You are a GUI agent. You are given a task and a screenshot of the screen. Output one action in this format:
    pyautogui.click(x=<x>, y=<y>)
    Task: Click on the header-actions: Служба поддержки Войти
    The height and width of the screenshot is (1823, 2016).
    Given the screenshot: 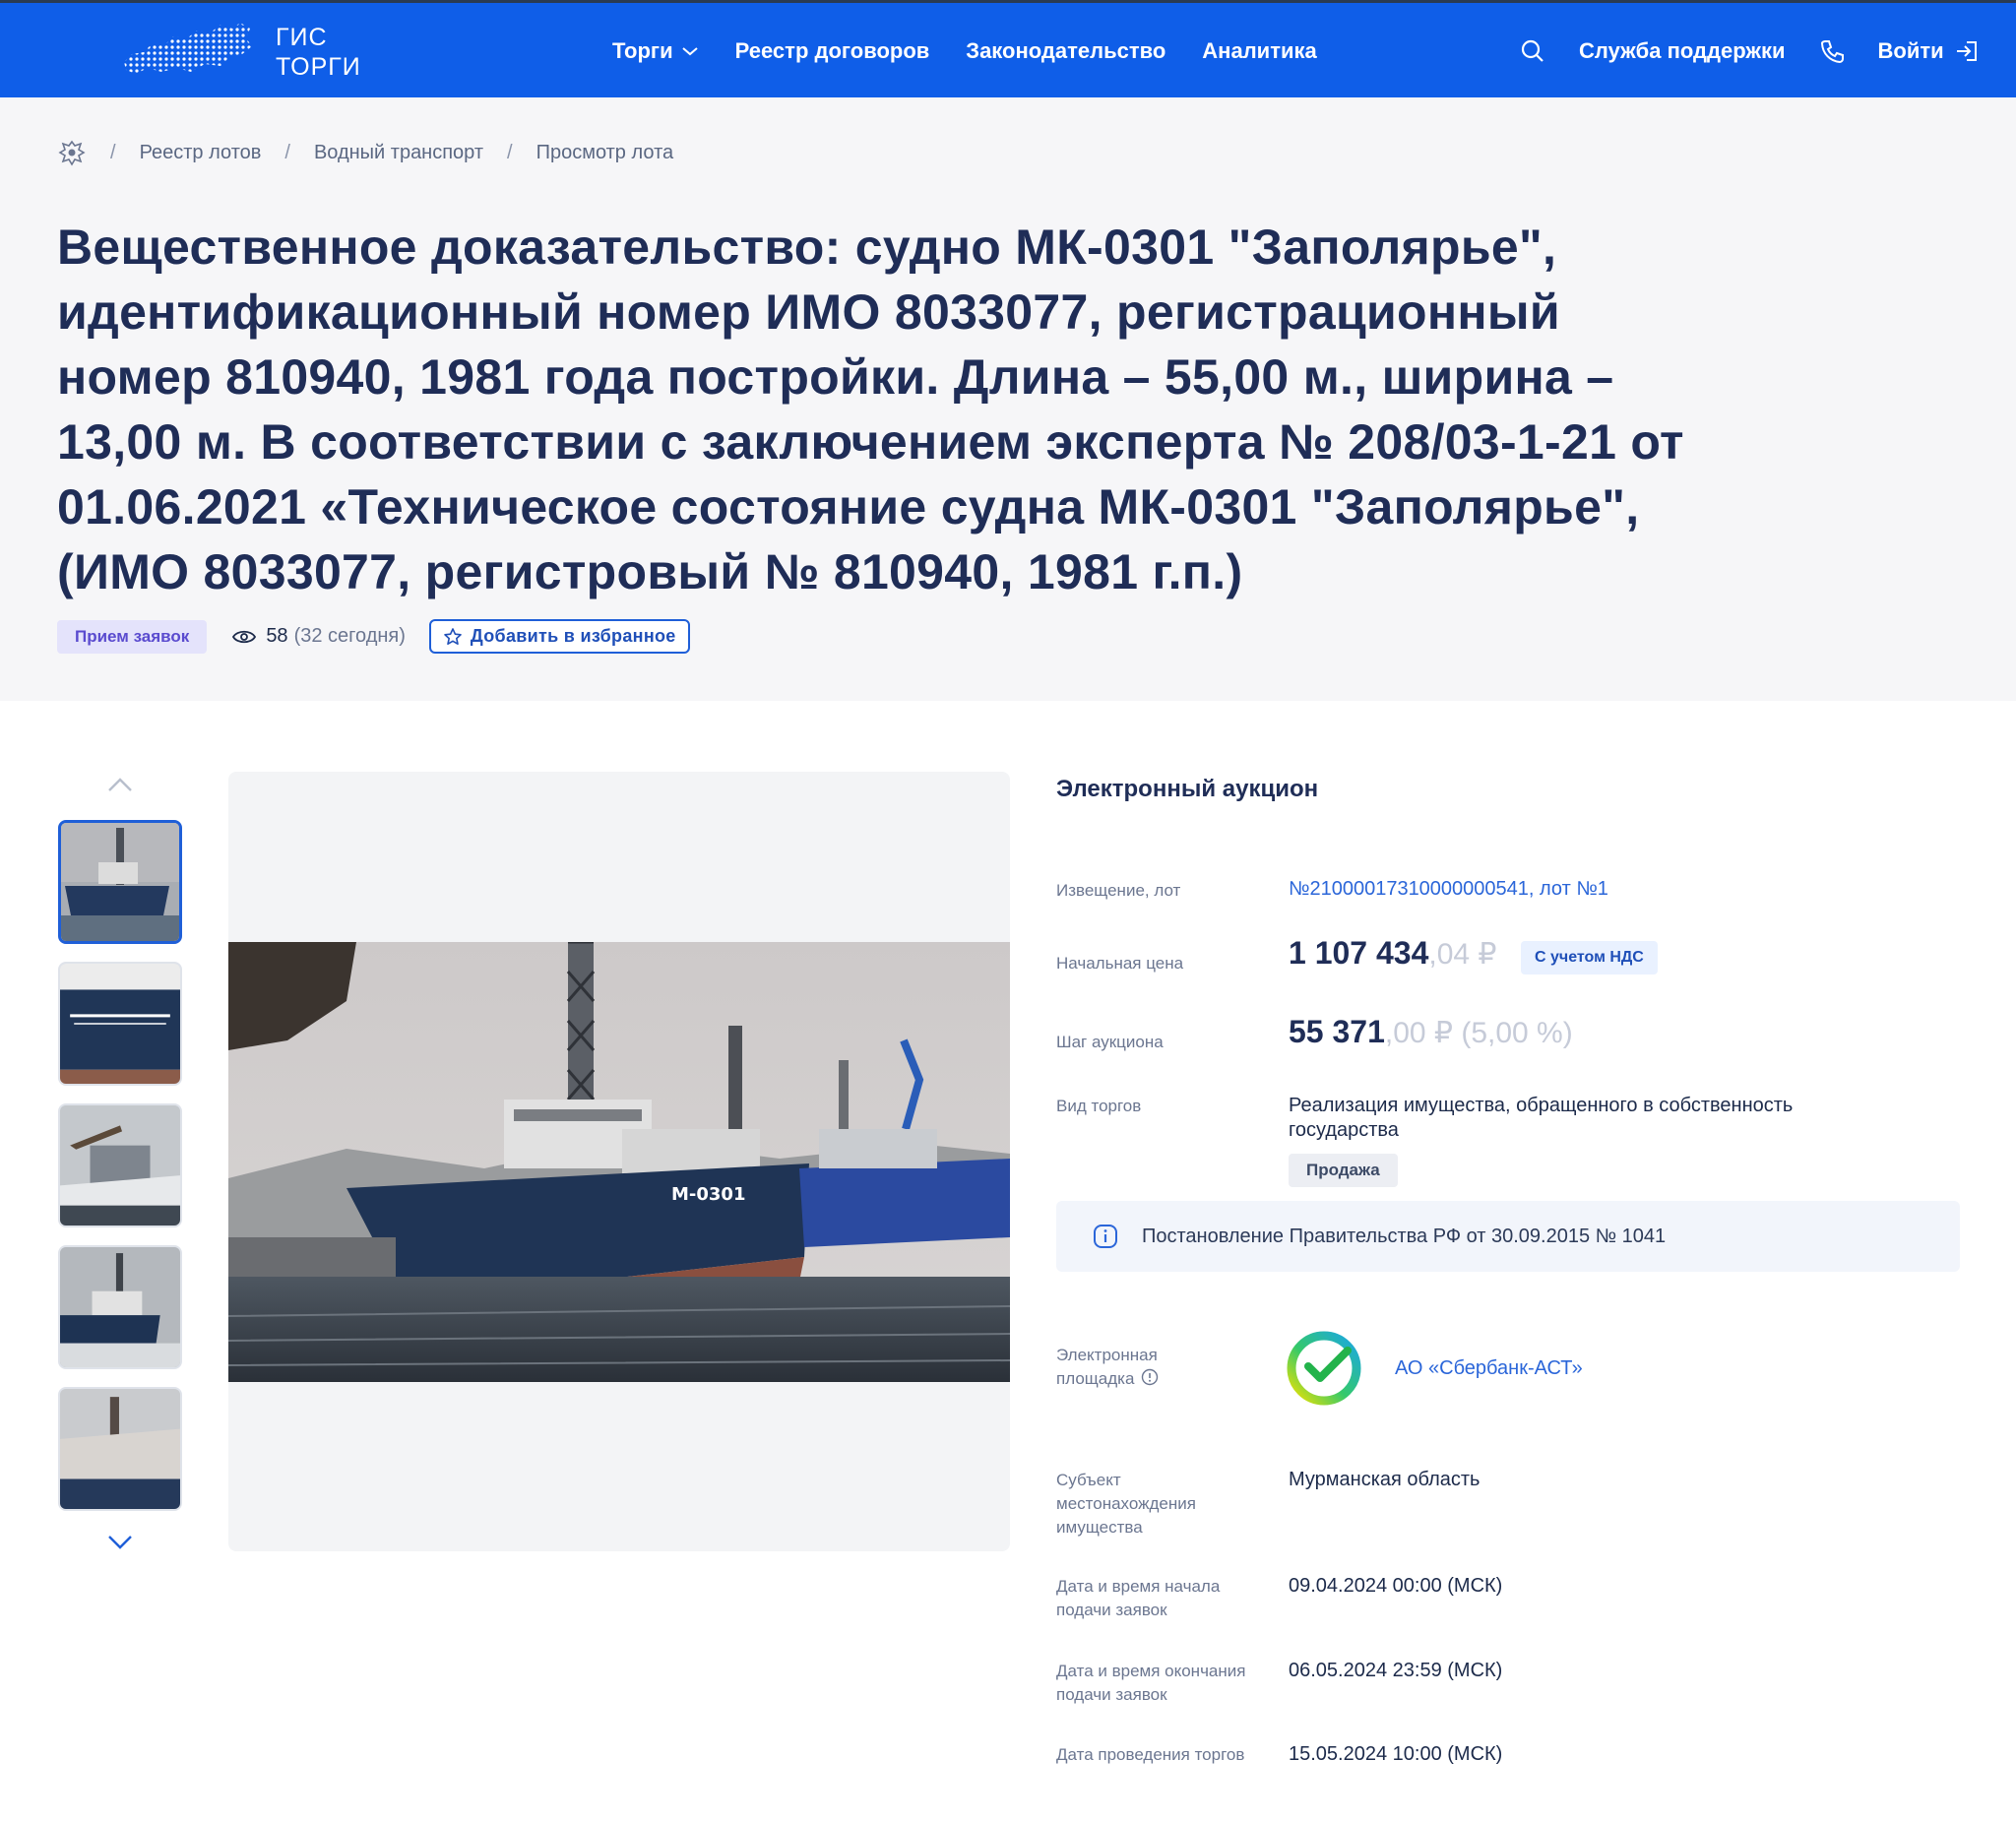 What is the action you would take?
    pyautogui.click(x=1750, y=51)
    